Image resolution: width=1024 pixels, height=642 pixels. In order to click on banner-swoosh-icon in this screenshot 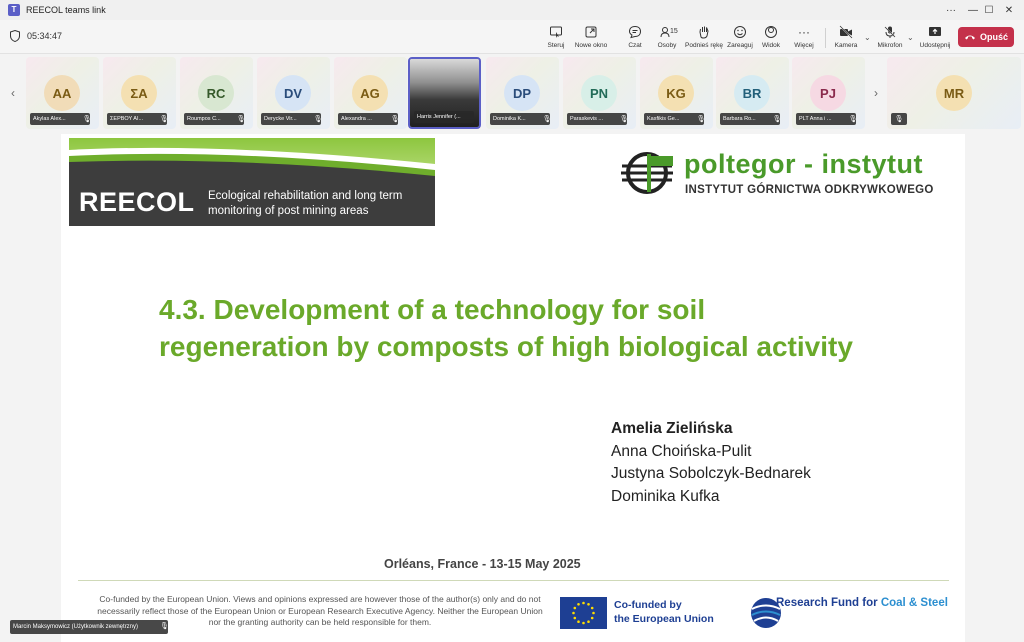, I will do `click(252, 162)`.